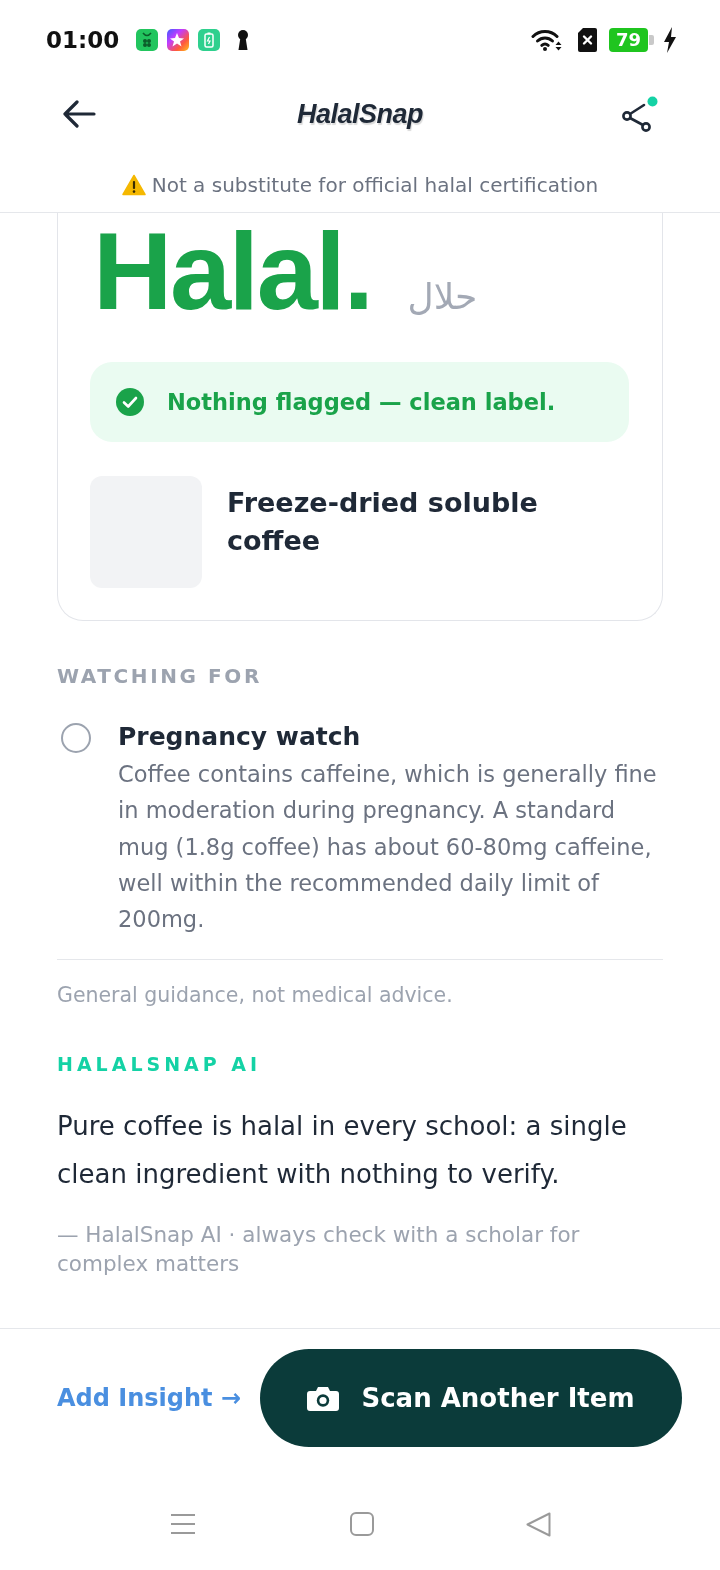  What do you see at coordinates (670, 40) in the screenshot?
I see `charging-bolt-icon` at bounding box center [670, 40].